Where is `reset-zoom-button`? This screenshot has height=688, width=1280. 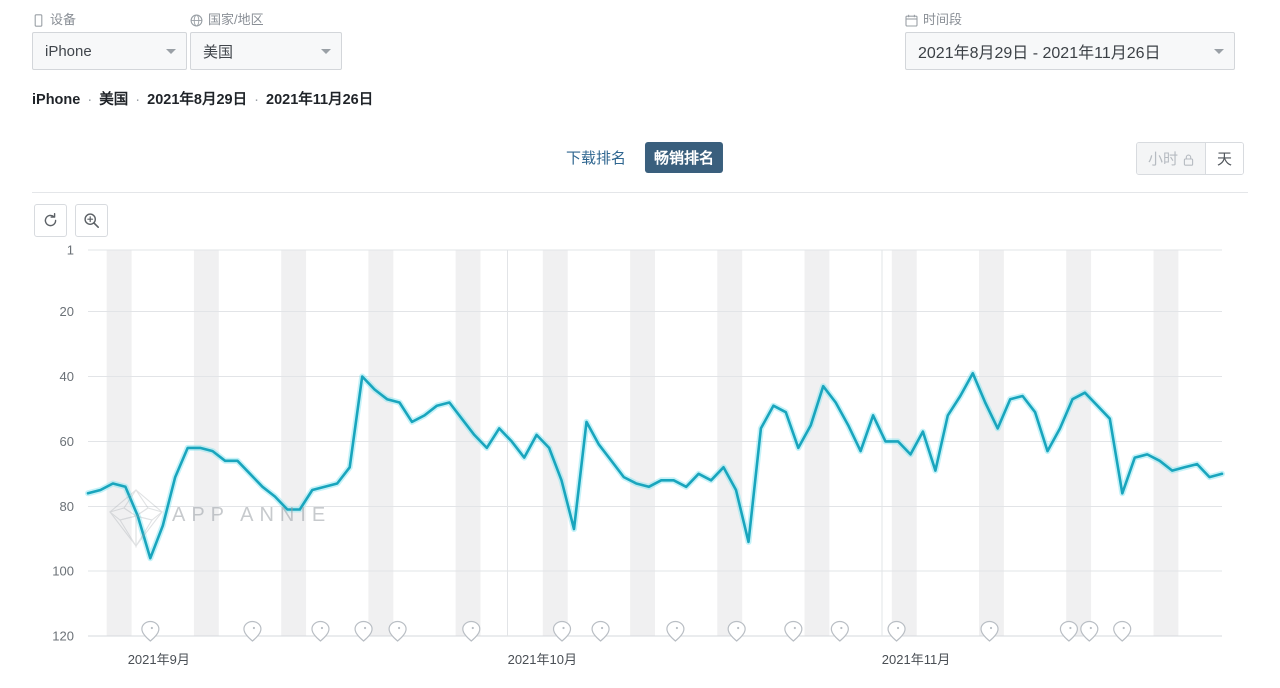
reset-zoom-button is located at coordinates (50, 220).